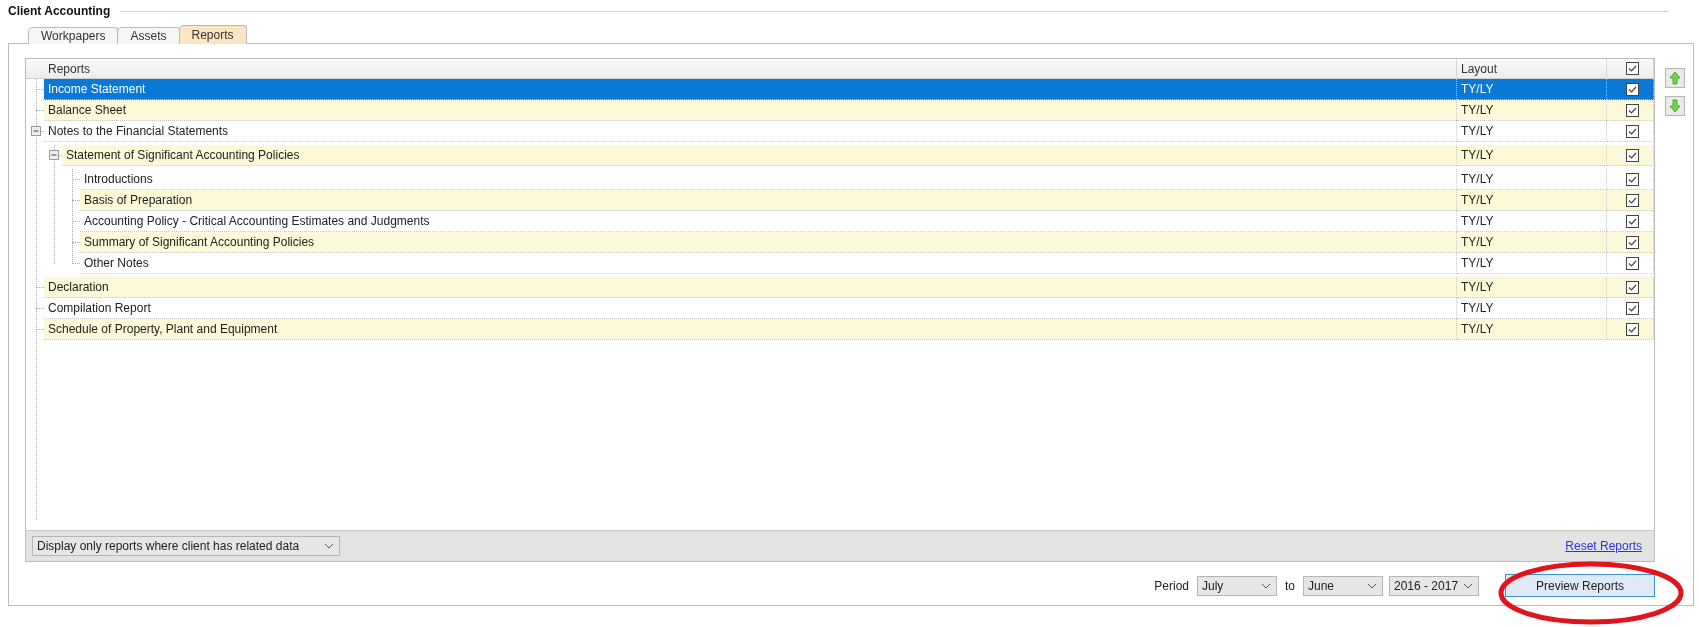  I want to click on from-month-dropdown: July, so click(1237, 585).